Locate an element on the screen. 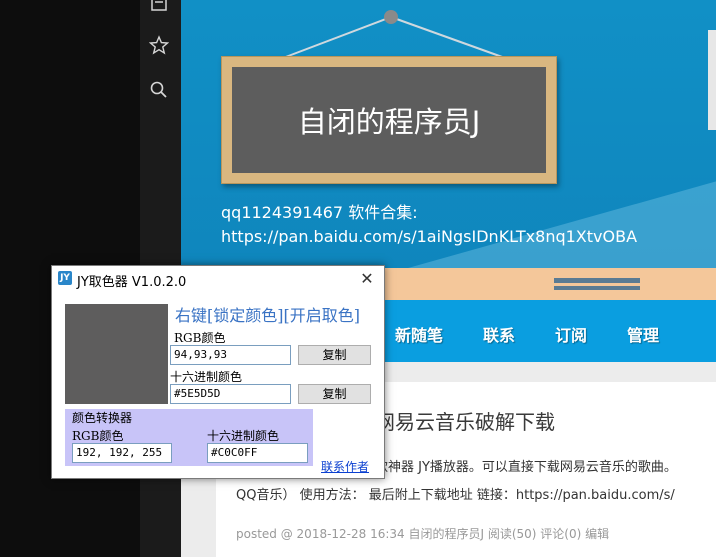  app-icon: JY is located at coordinates (65, 278).